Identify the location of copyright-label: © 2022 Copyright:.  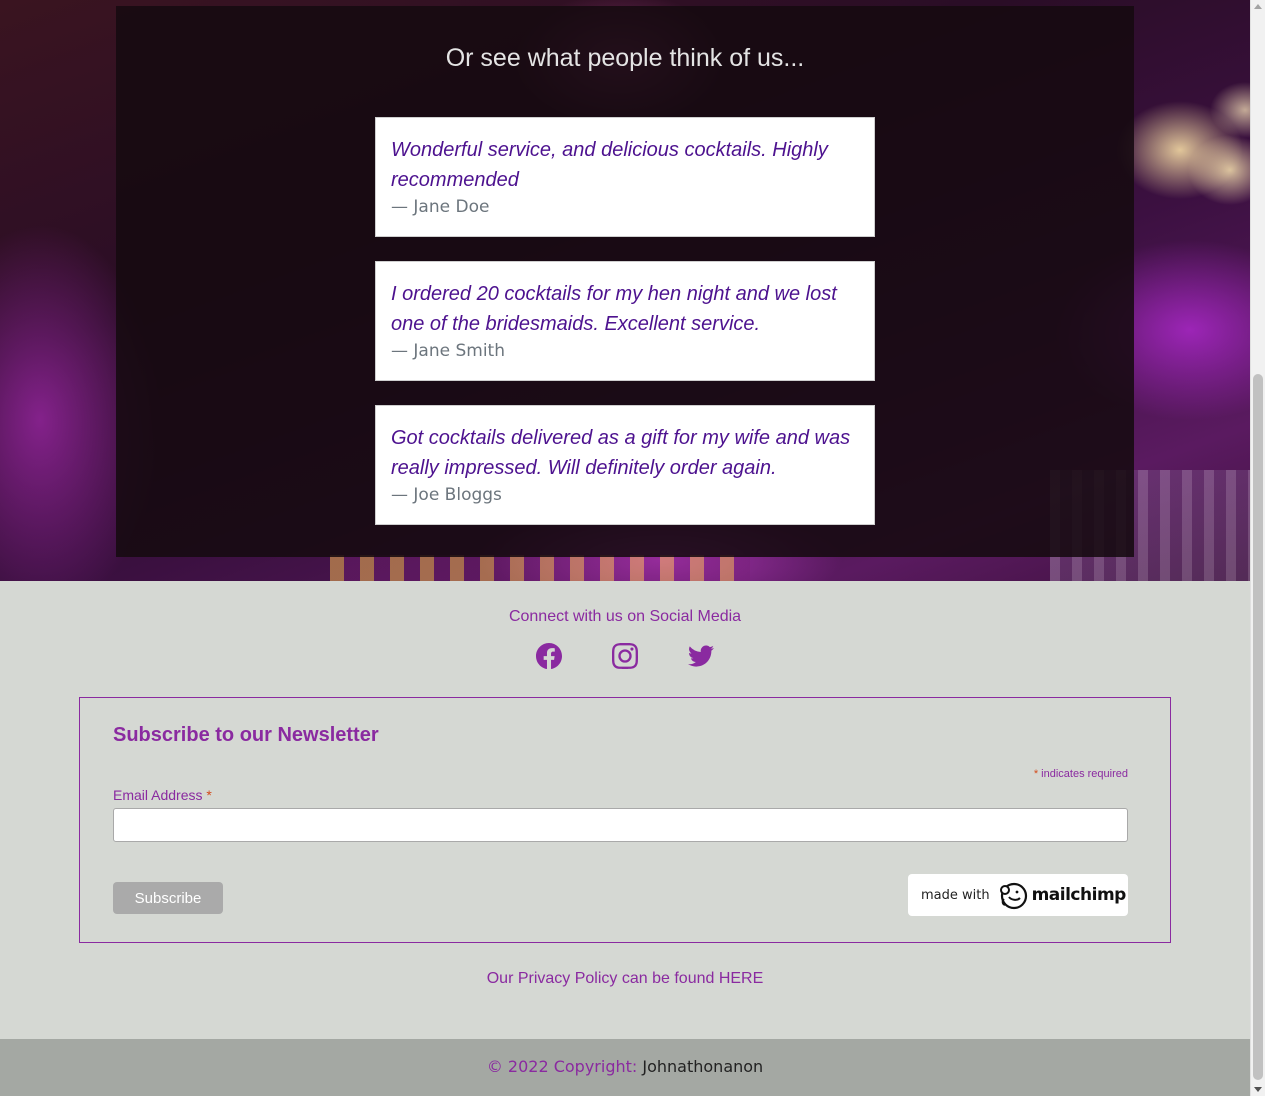
(562, 1066).